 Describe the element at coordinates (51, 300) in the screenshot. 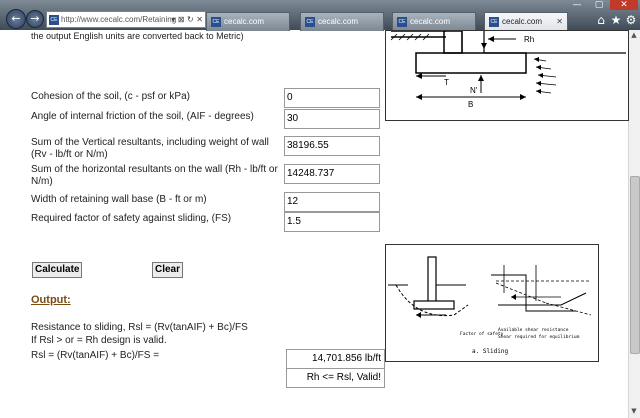

I see `output-heading: Output:` at that location.